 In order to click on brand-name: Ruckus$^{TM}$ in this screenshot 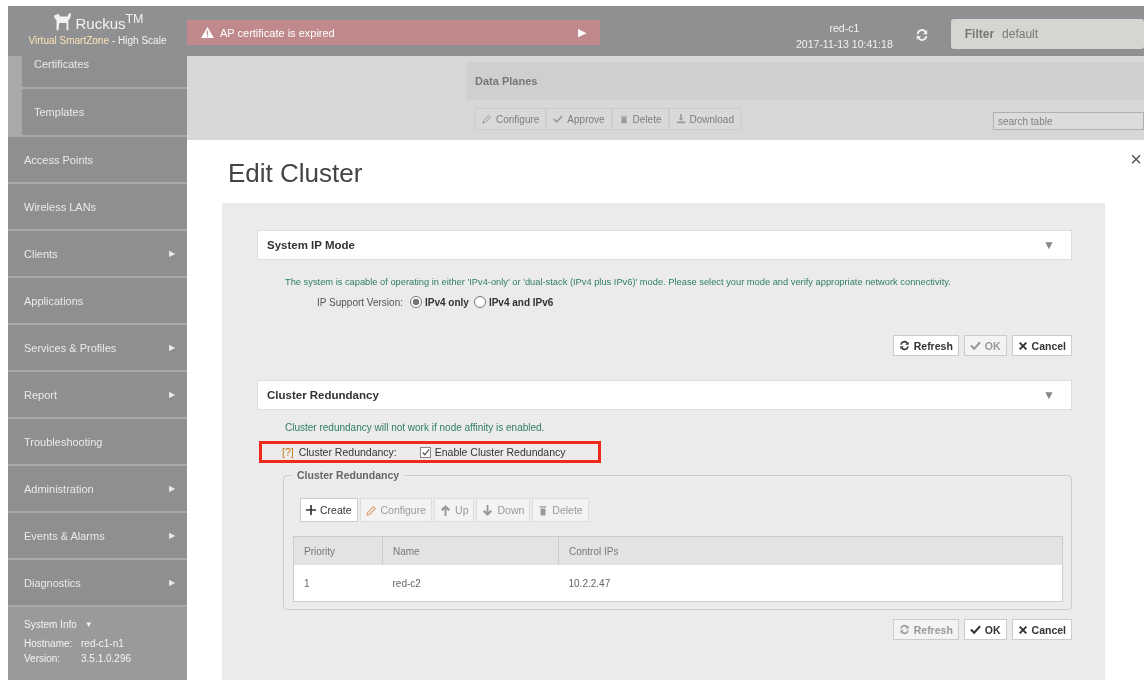, I will do `click(109, 22)`.